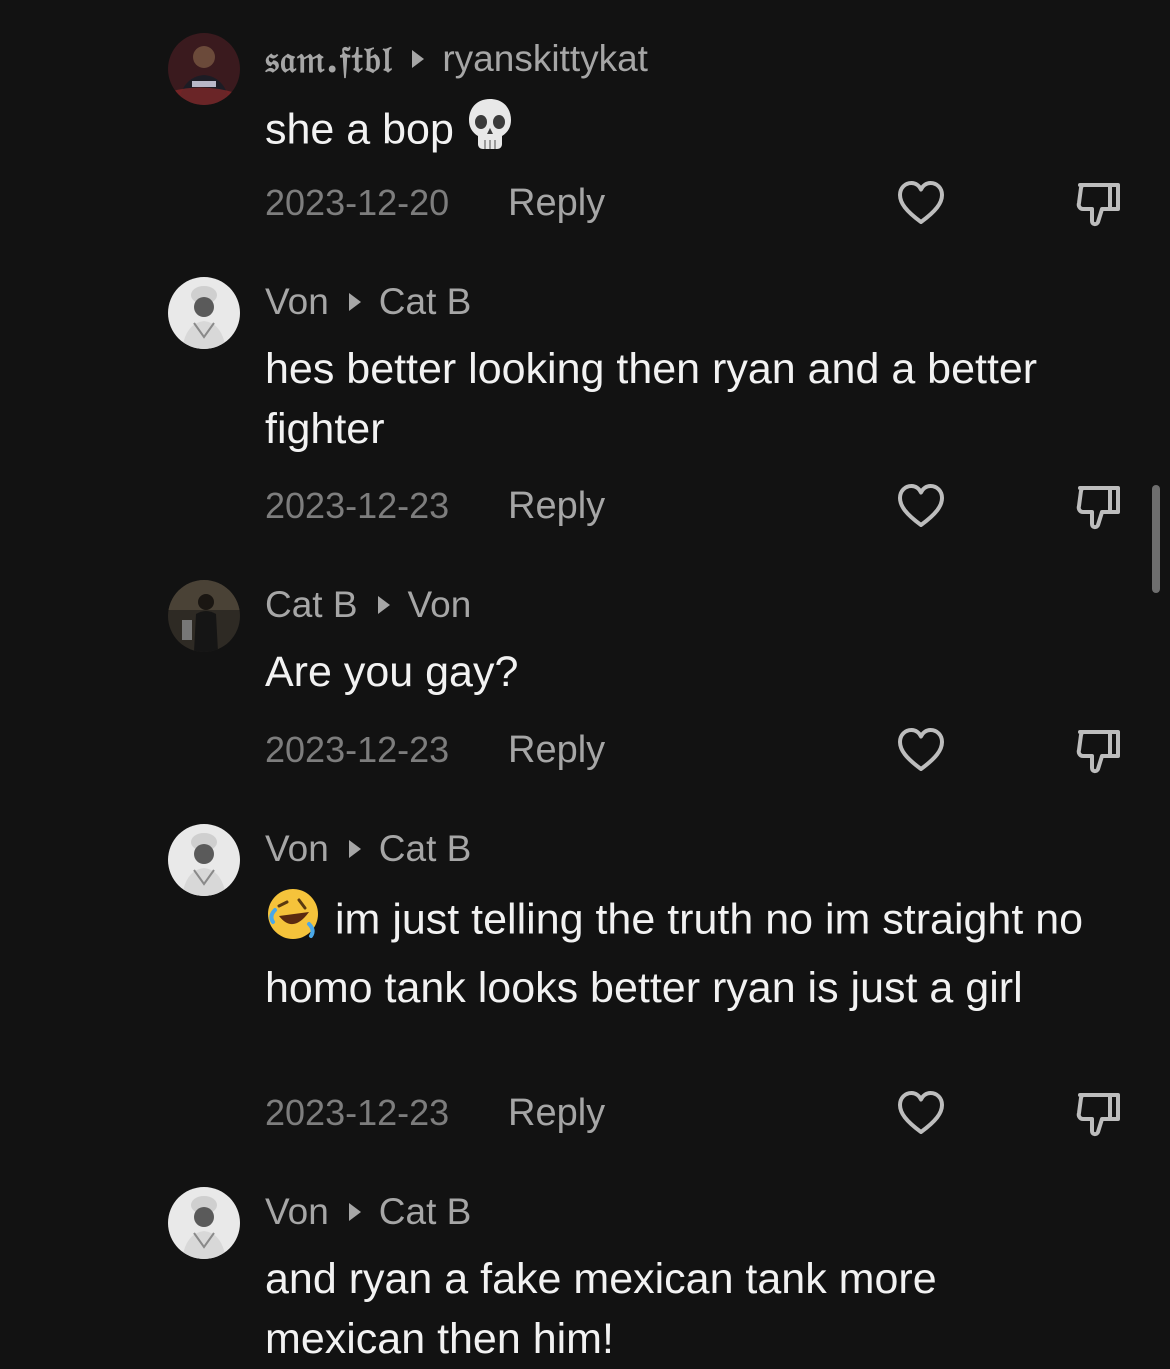 This screenshot has height=1369, width=1170. Describe the element at coordinates (359, 129) in the screenshot. I see `comment-text-content: she a bop` at that location.